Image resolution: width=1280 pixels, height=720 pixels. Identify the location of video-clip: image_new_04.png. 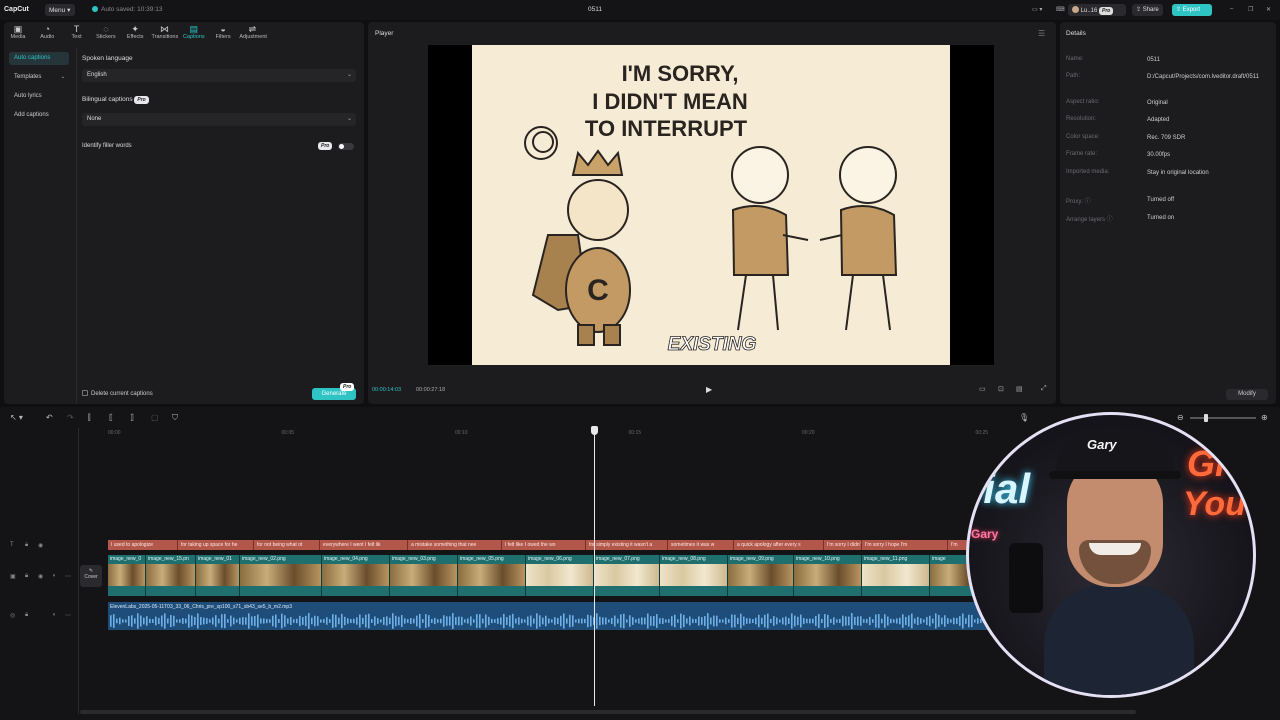
(356, 575).